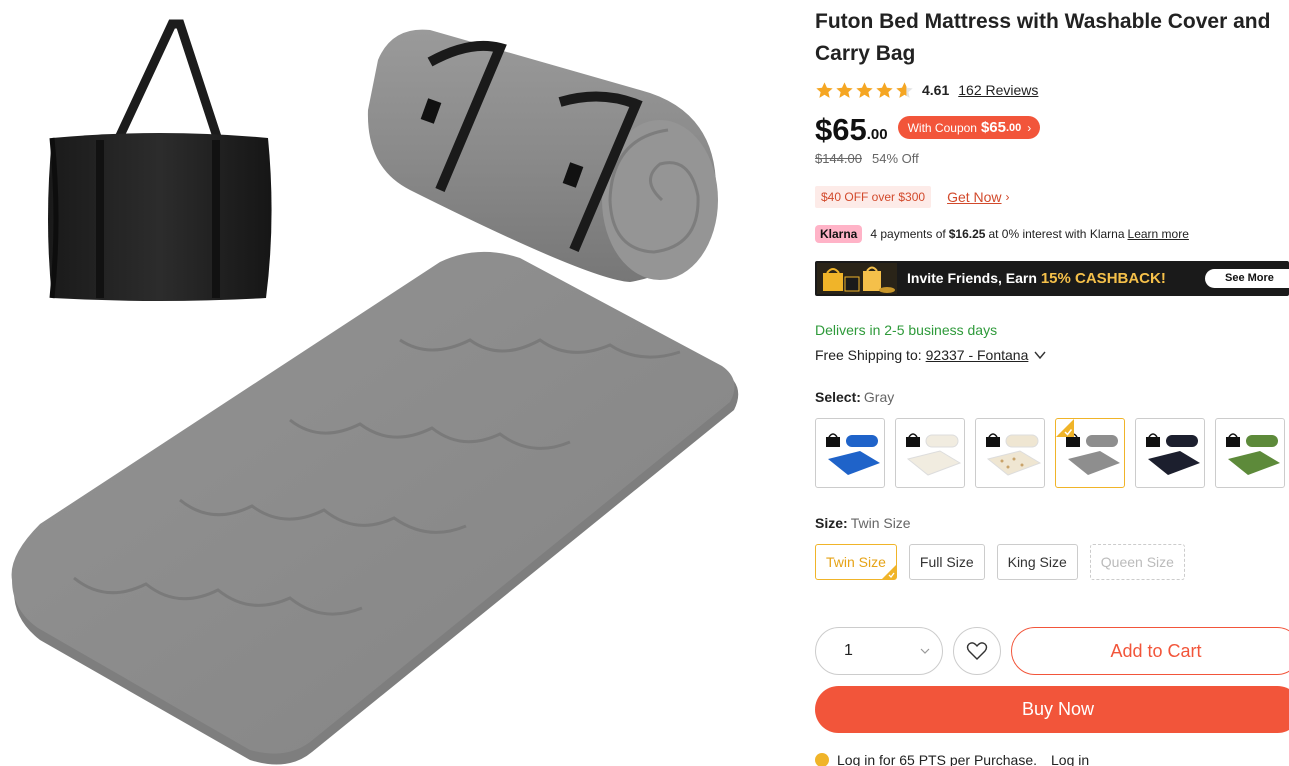 Image resolution: width=1289 pixels, height=766 pixels. I want to click on see-more-button: See More, so click(1247, 278).